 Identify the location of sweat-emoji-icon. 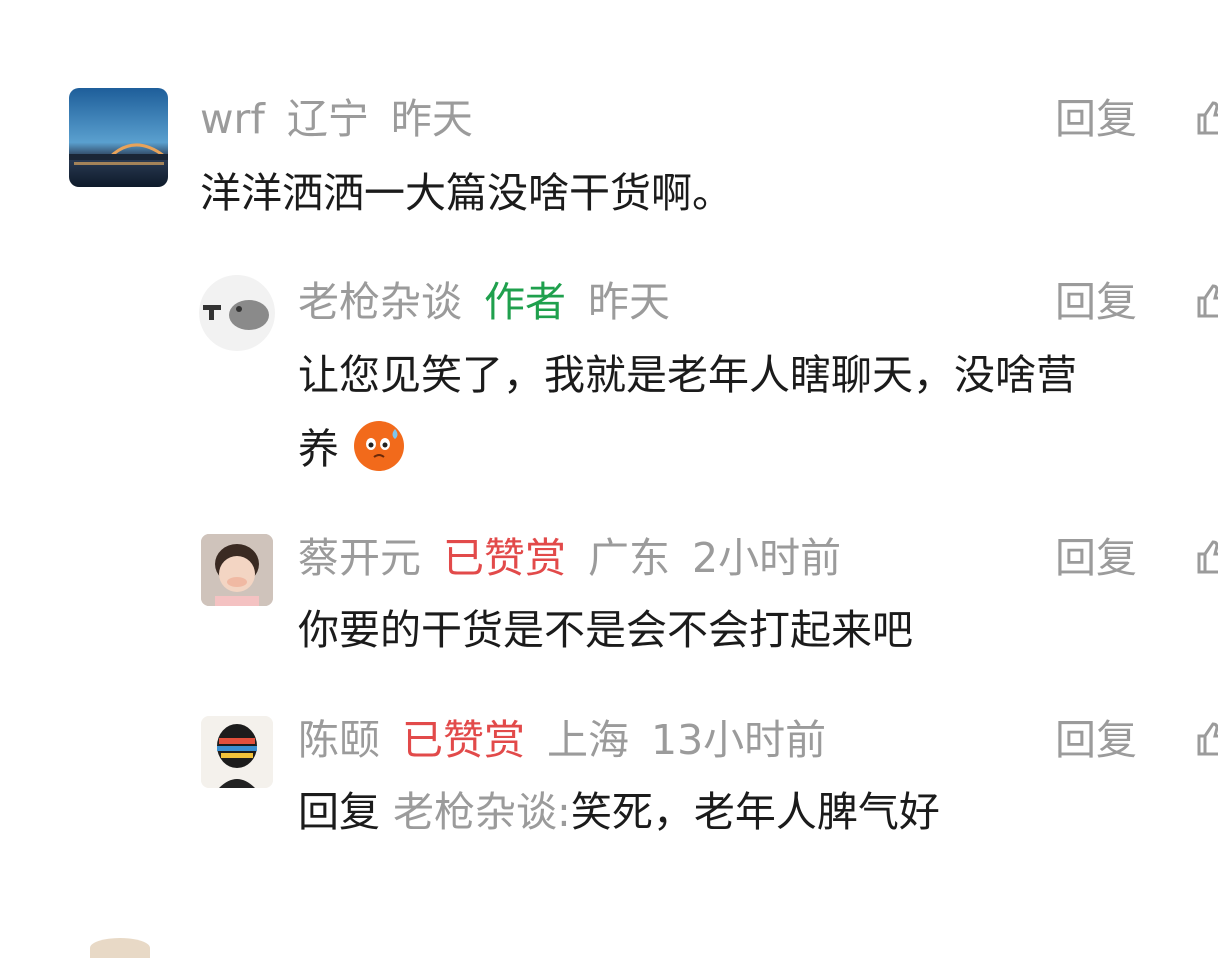
(379, 446).